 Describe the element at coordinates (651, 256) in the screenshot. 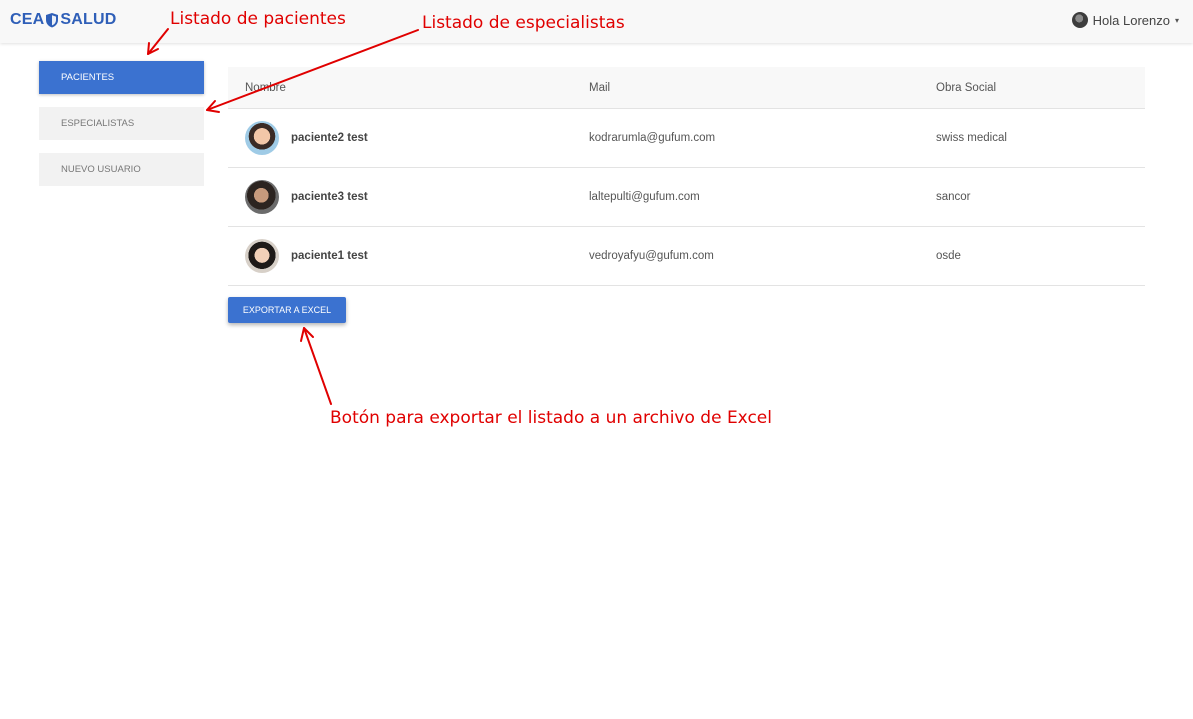

I see `patient-mail: vedroyafyu@gufum.com` at that location.